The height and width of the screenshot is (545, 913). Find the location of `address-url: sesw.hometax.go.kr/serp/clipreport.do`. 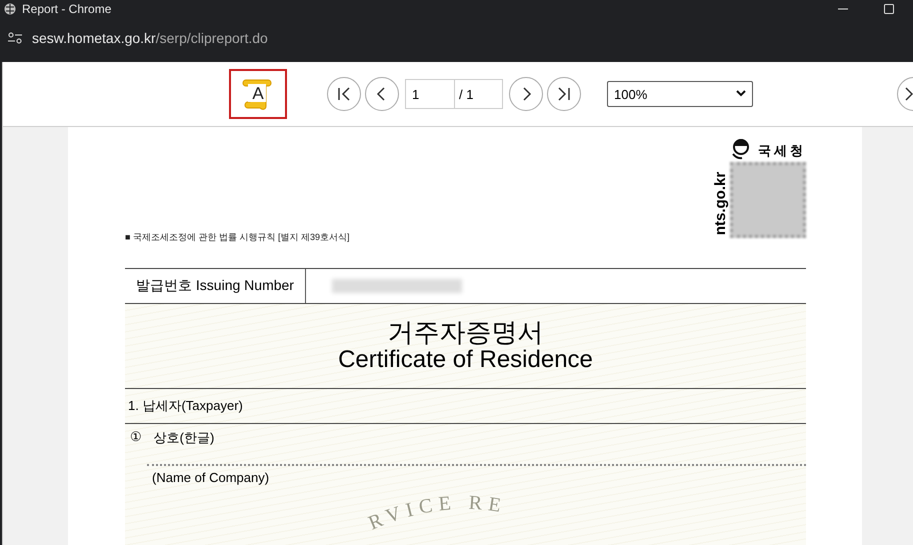

address-url: sesw.hometax.go.kr/serp/clipreport.do is located at coordinates (150, 38).